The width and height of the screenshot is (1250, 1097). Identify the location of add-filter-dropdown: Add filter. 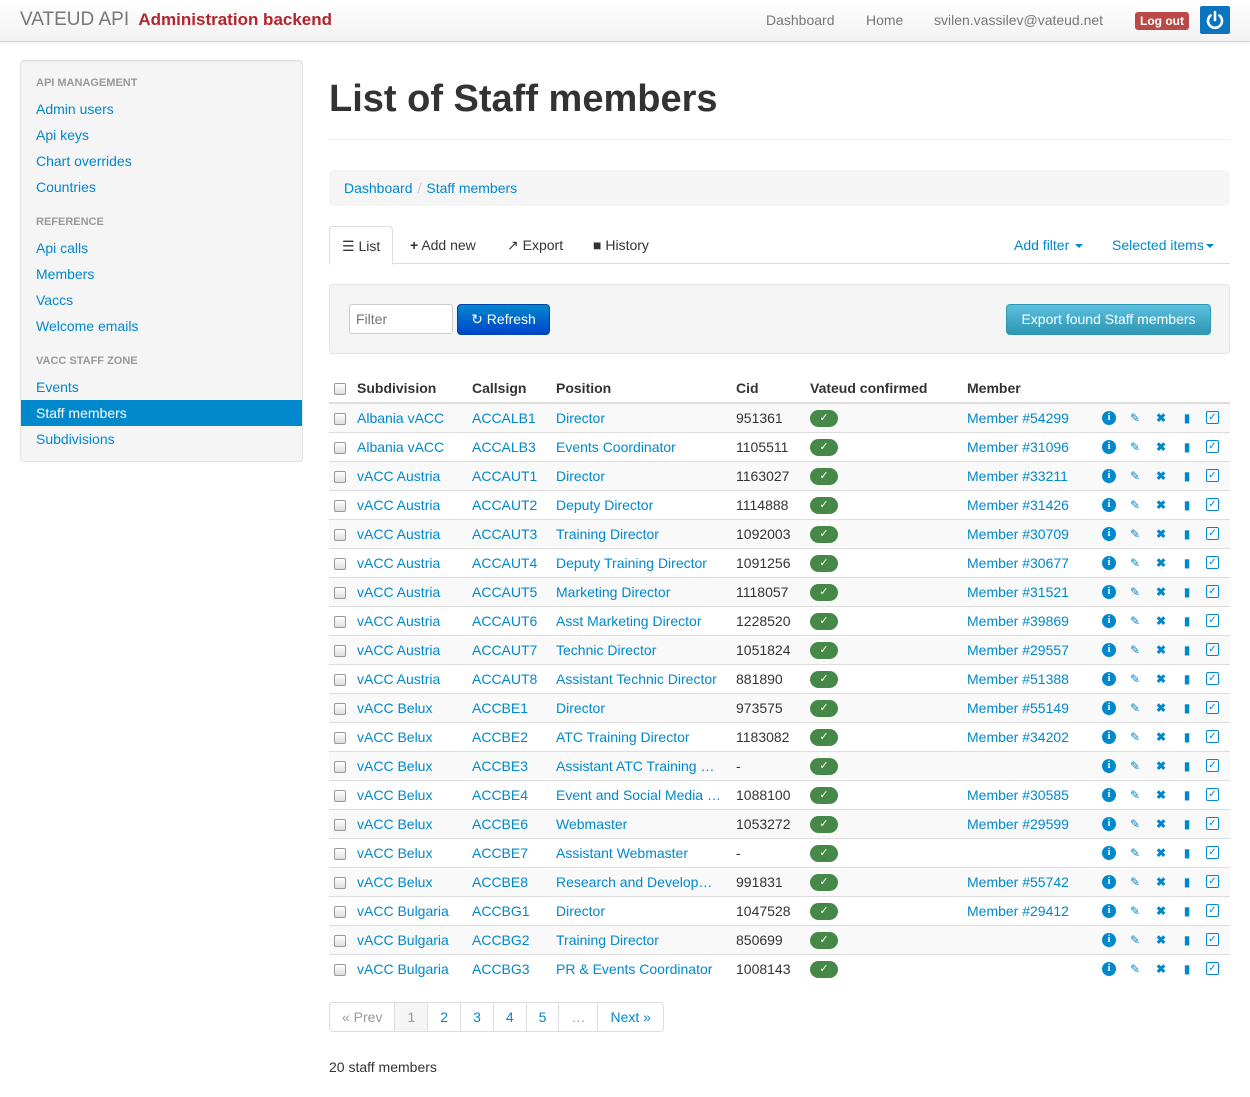
(1049, 245).